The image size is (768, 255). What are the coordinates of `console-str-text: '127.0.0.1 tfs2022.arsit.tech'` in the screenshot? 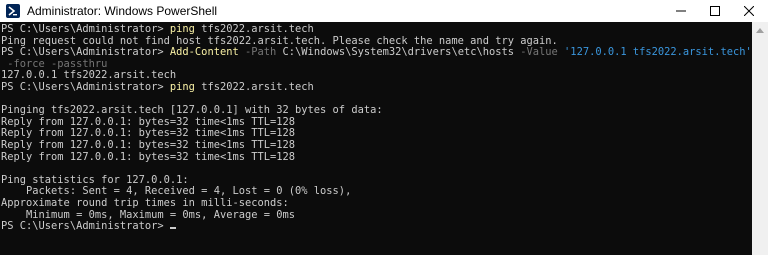 It's located at (654, 52).